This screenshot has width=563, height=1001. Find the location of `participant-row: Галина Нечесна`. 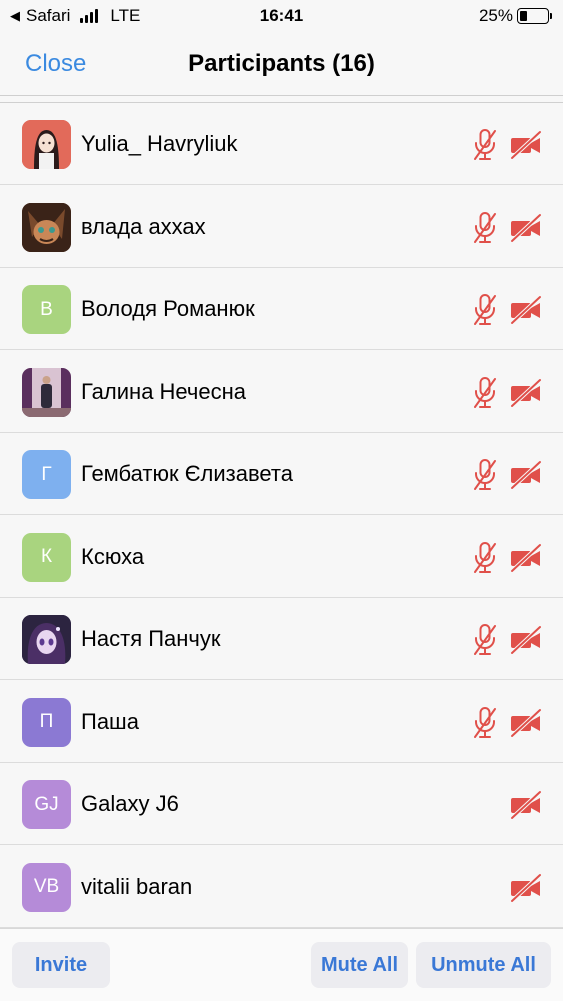

participant-row: Галина Нечесна is located at coordinates (281, 392).